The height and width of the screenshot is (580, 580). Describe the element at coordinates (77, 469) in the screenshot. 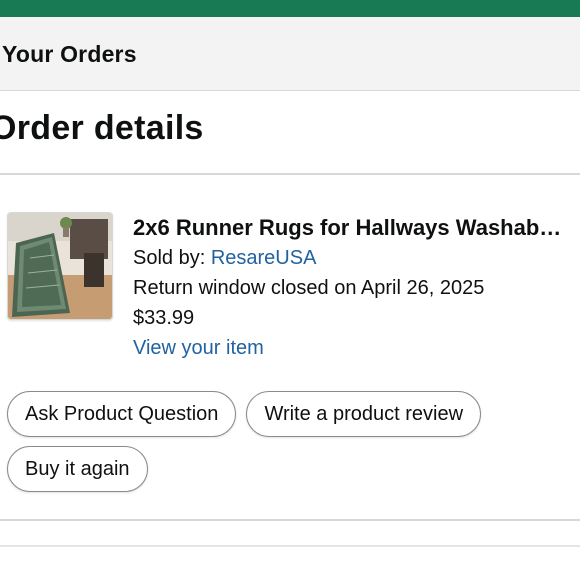

I see `buy-it-again-button: Buy it again` at that location.